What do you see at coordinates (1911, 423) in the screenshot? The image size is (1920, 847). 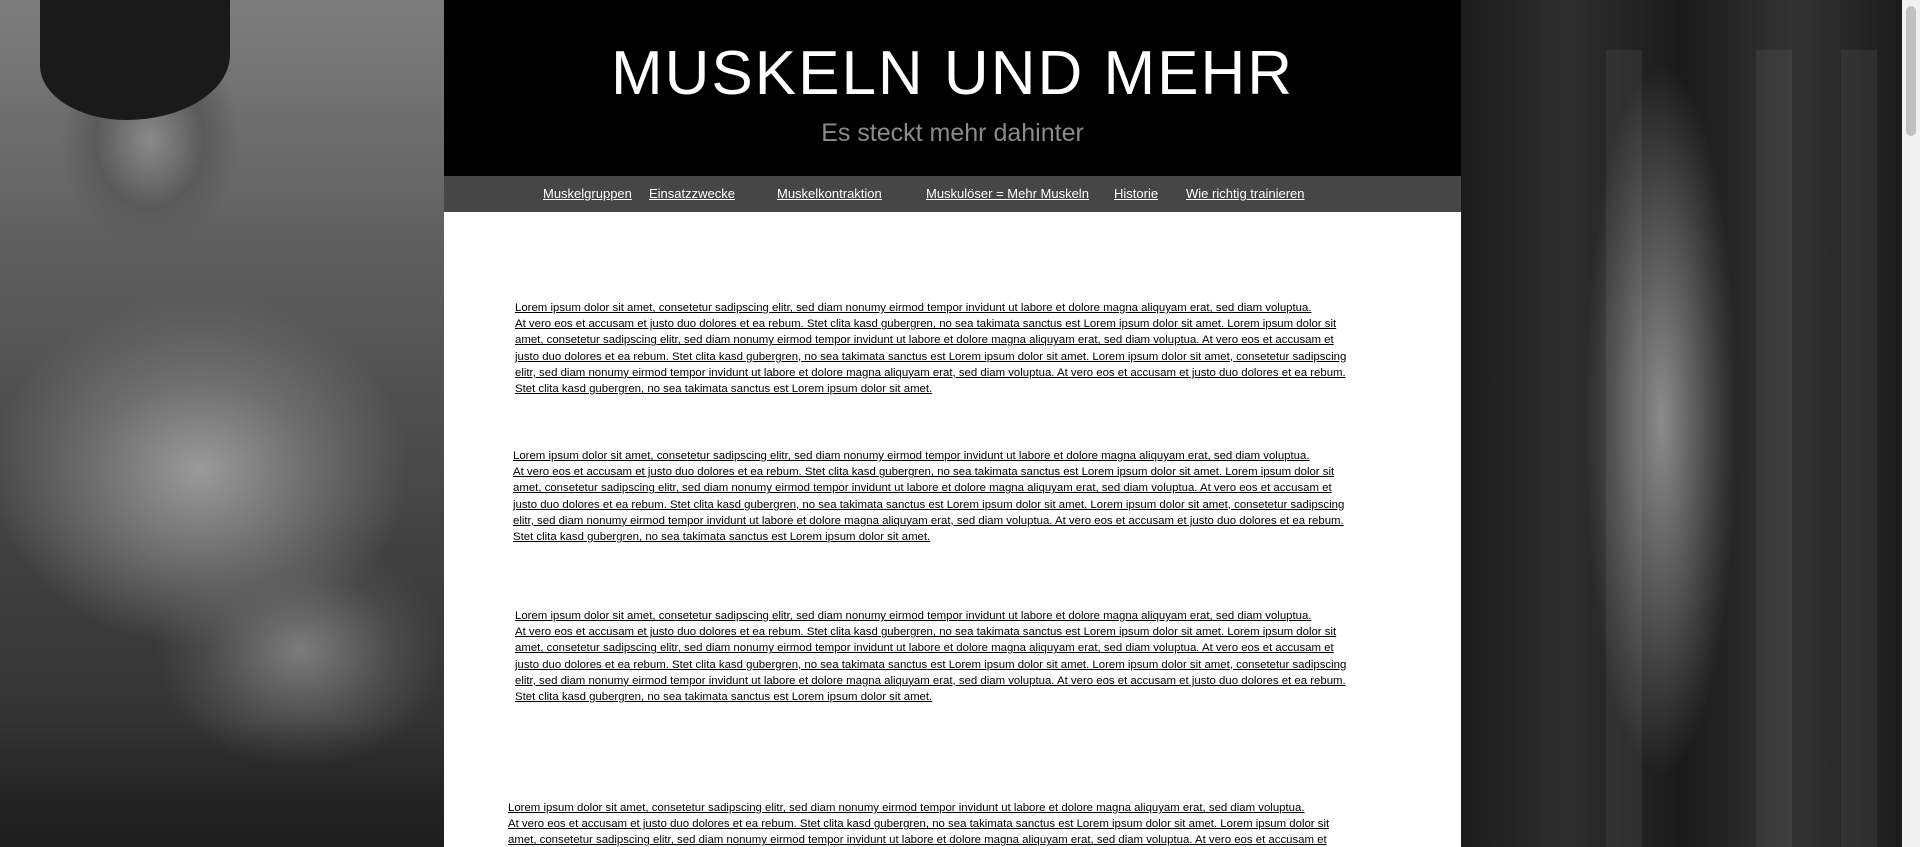 I see `page-scrollbar` at bounding box center [1911, 423].